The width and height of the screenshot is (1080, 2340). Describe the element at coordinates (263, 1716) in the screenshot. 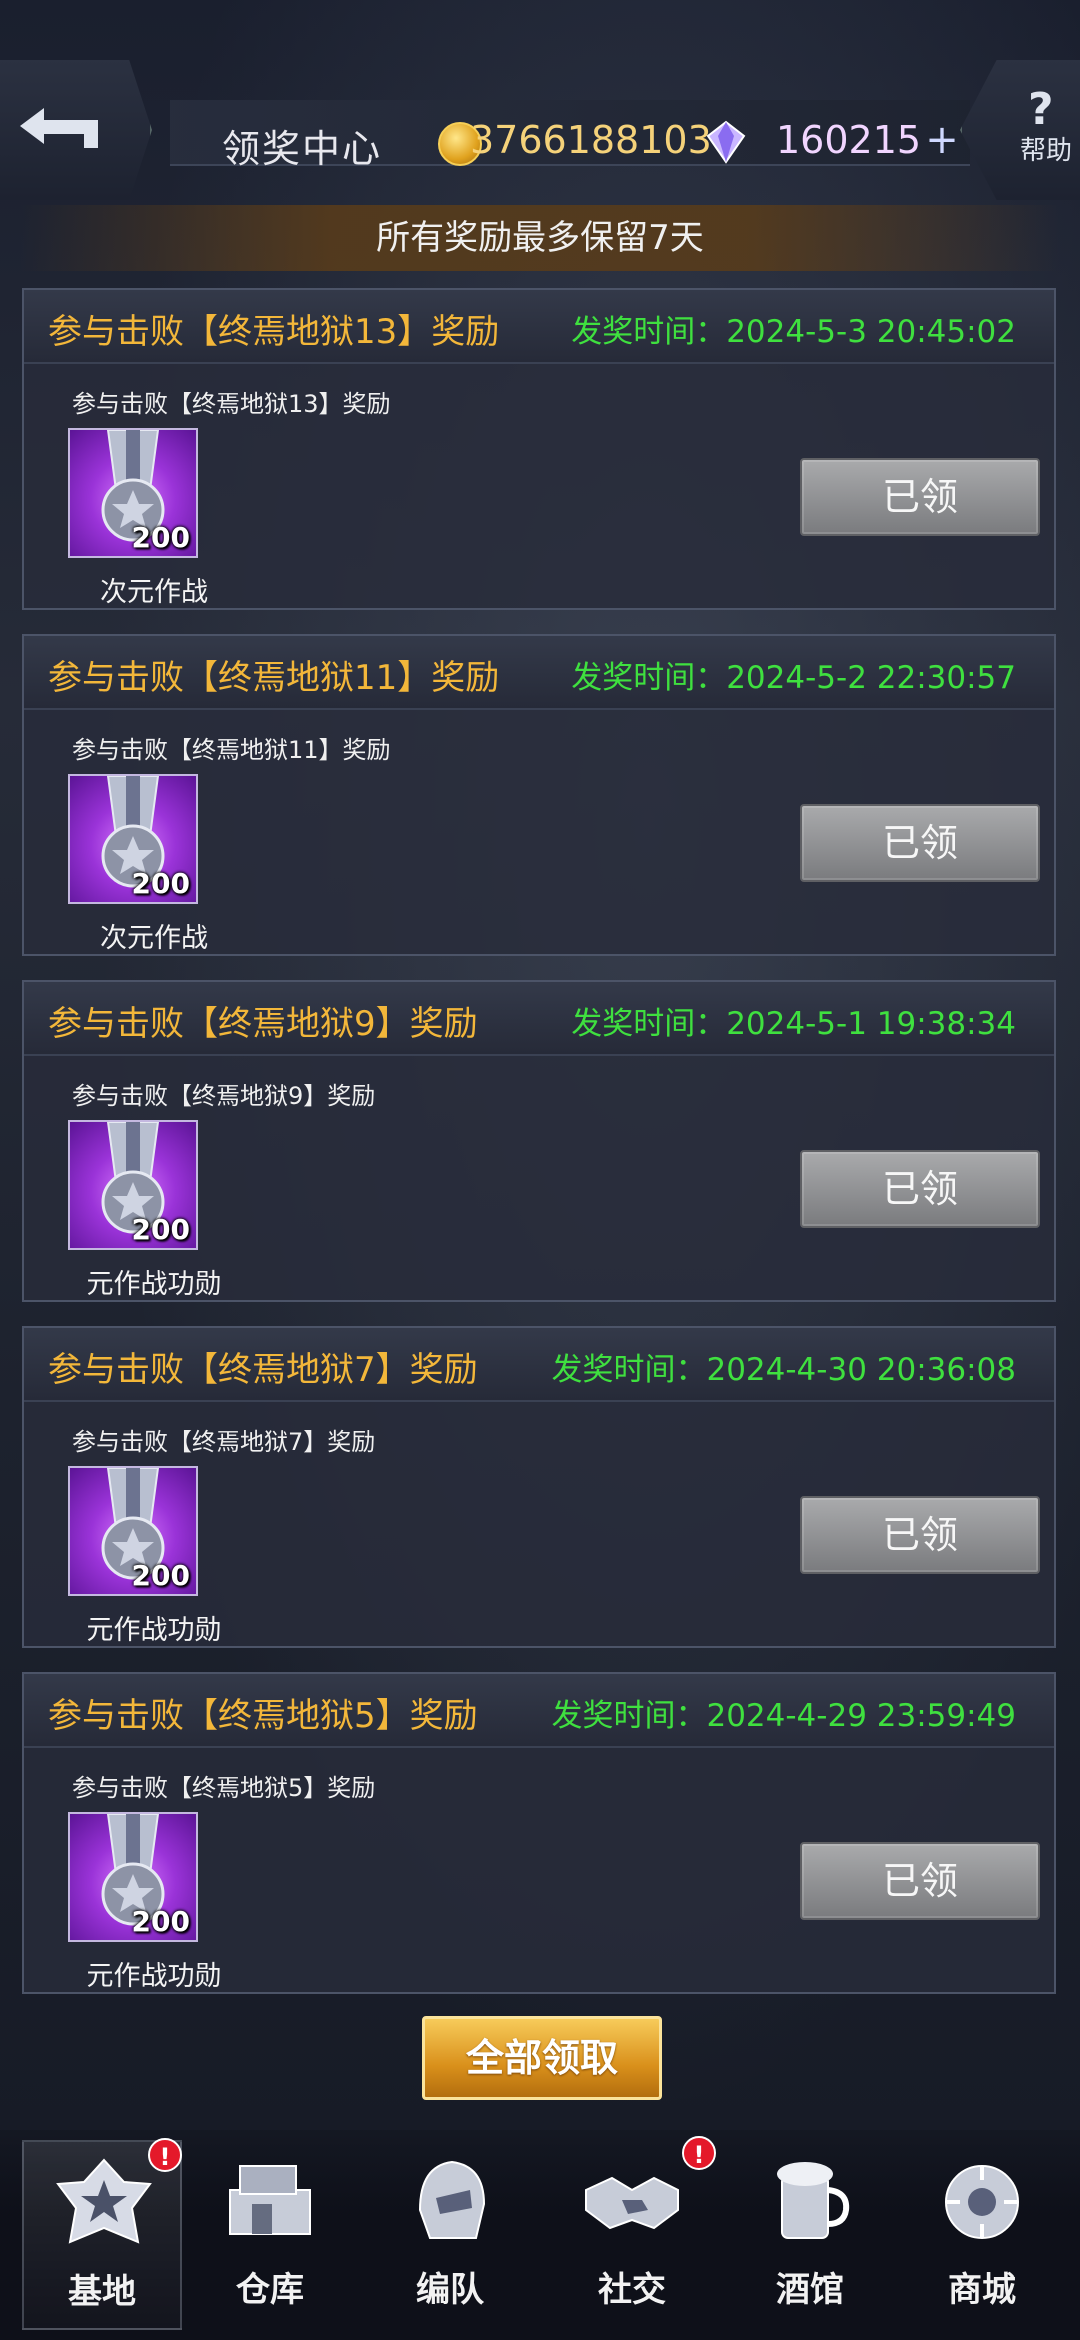

I see `reward-title: 参与击败【终焉地狱5】奖励` at that location.